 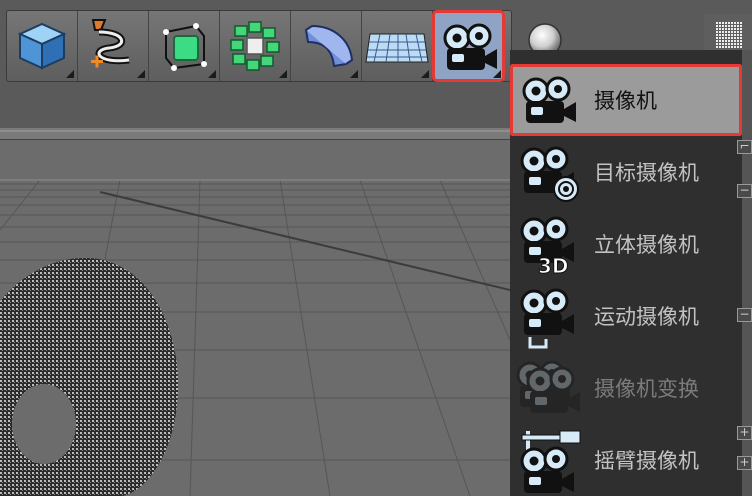 I want to click on crane-camera-icon, so click(x=550, y=461).